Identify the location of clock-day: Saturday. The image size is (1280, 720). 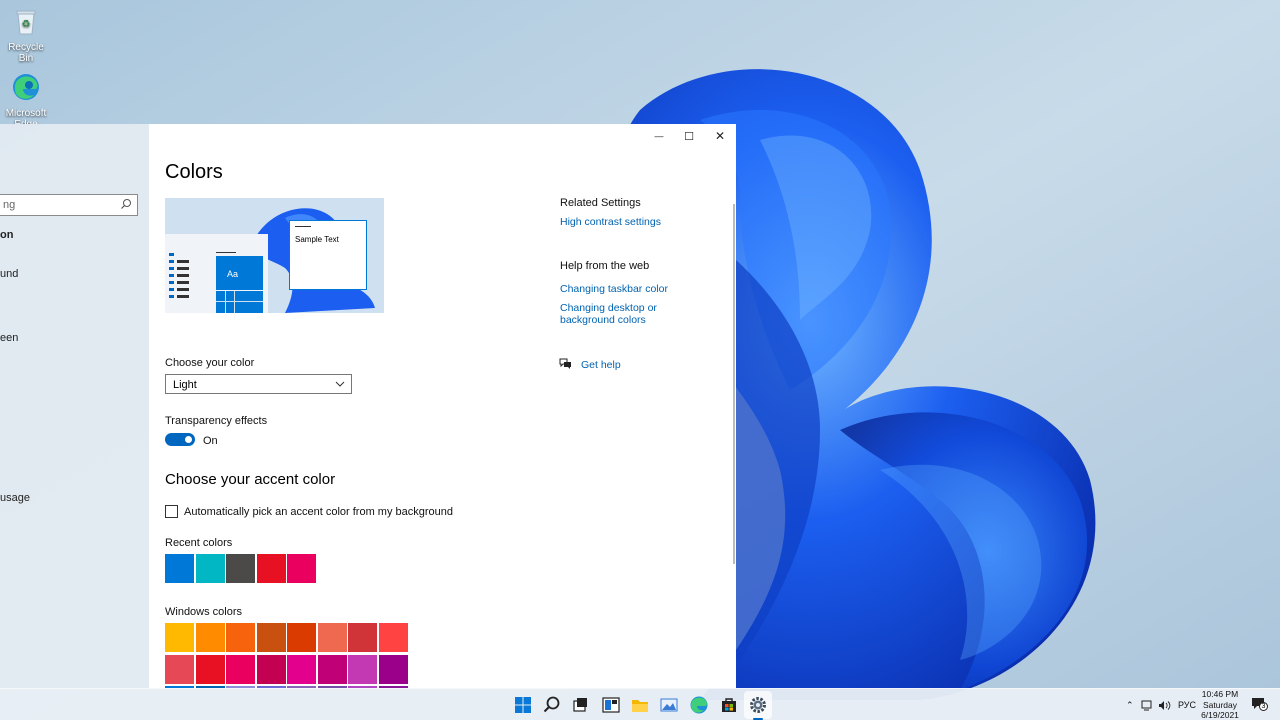
(1220, 704).